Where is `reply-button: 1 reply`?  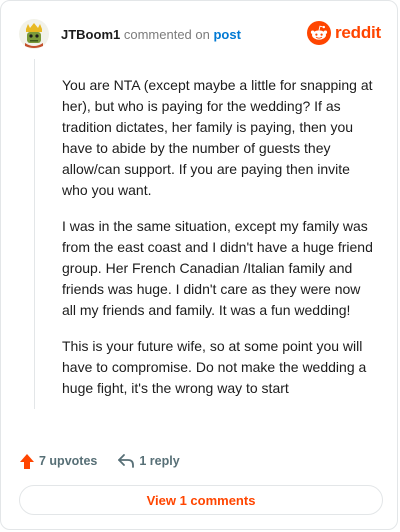 reply-button: 1 reply is located at coordinates (148, 461).